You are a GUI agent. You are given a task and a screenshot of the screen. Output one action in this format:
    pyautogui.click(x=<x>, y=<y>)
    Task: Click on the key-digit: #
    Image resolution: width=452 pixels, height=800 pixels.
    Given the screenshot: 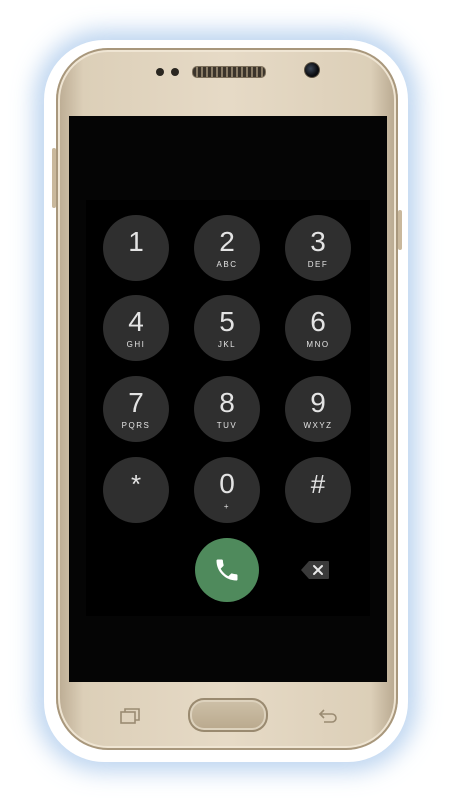 What is the action you would take?
    pyautogui.click(x=318, y=483)
    